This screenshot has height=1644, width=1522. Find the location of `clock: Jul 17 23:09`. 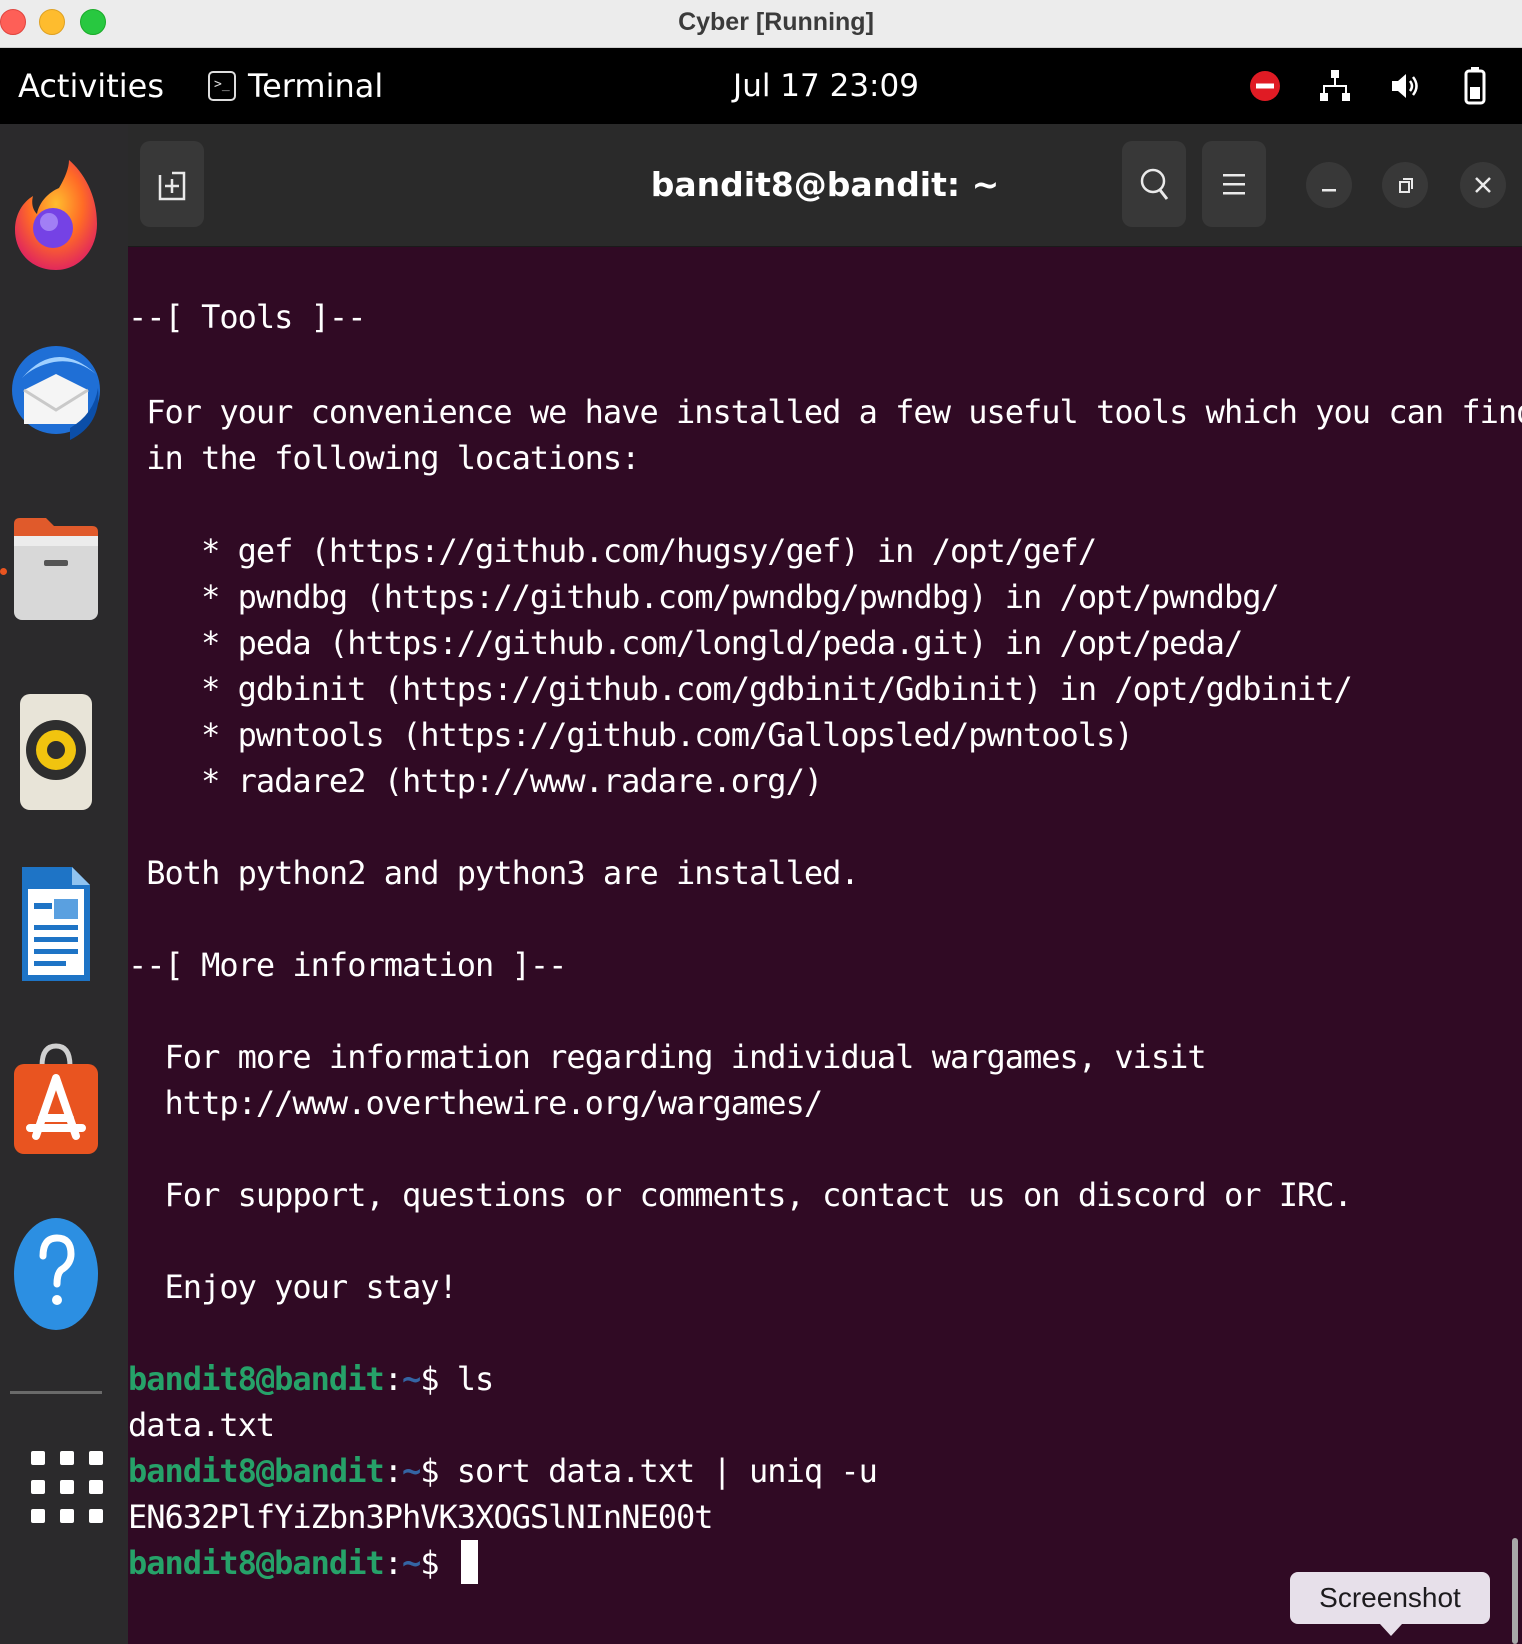

clock: Jul 17 23:09 is located at coordinates (826, 86).